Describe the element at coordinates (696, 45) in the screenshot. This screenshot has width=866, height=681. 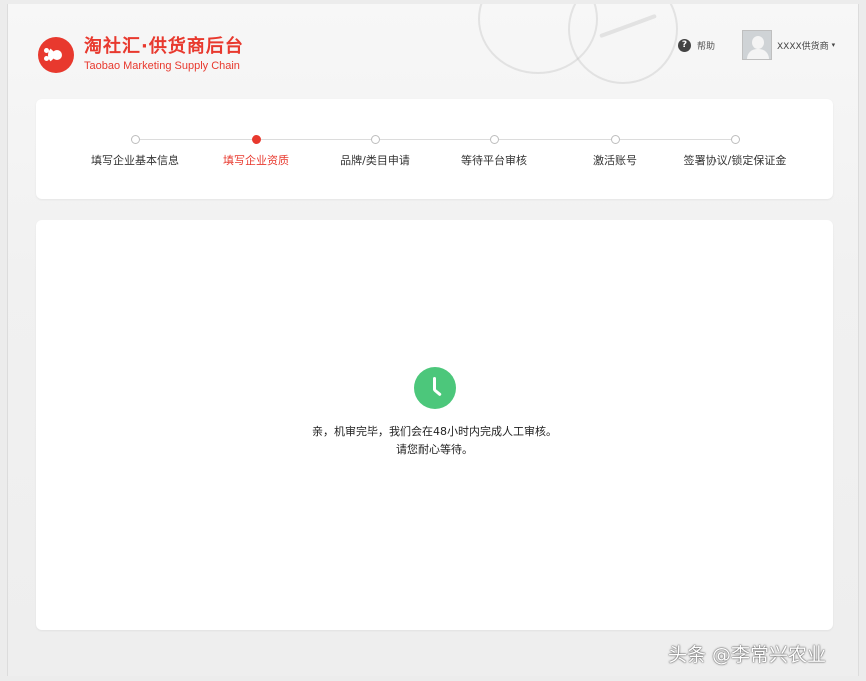
I see `help-link: ? 帮助` at that location.